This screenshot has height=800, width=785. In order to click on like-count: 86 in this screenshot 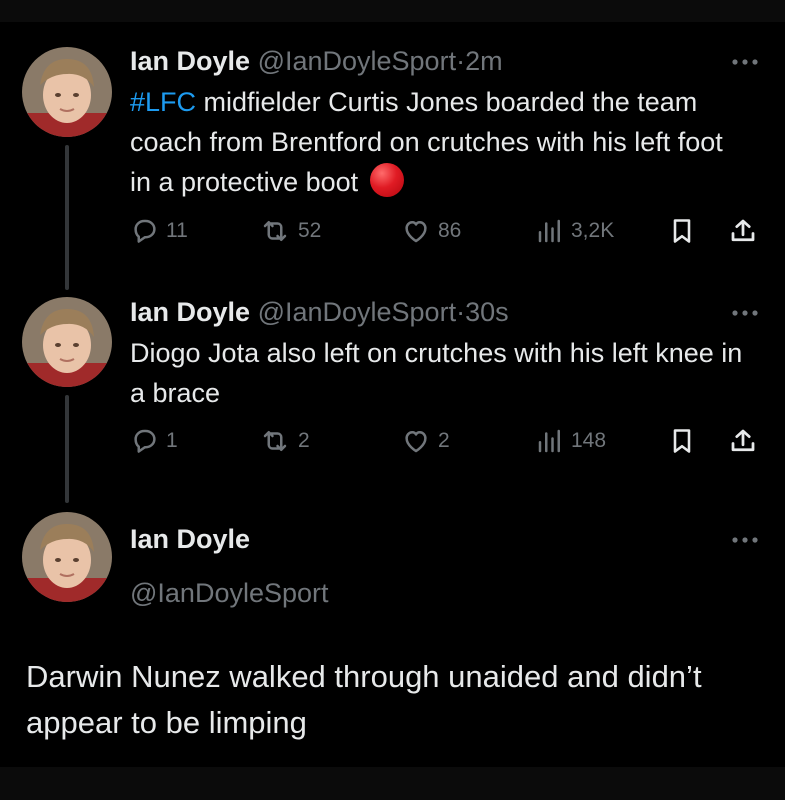, I will do `click(450, 230)`.